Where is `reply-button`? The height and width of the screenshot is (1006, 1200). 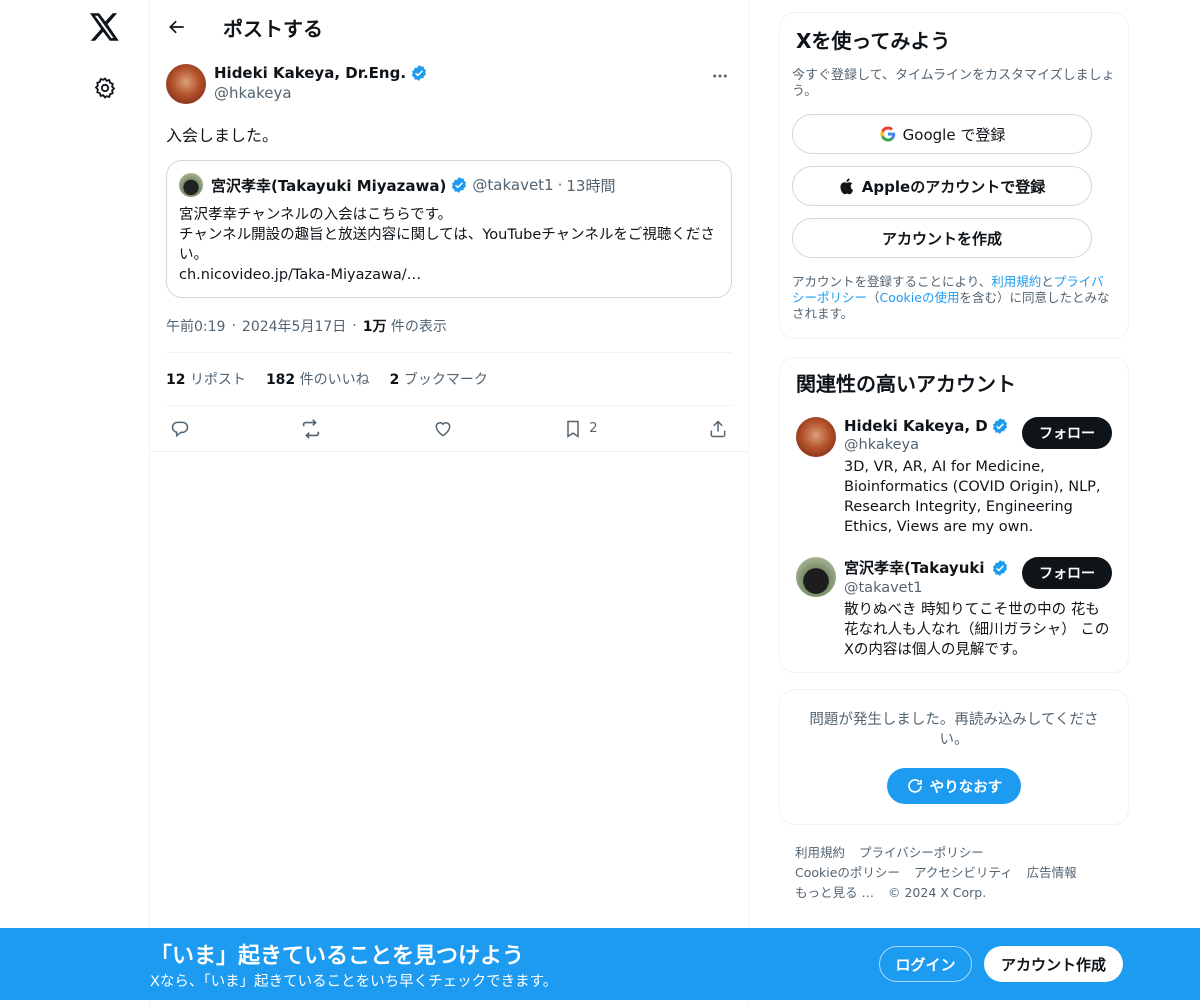
reply-button is located at coordinates (180, 429).